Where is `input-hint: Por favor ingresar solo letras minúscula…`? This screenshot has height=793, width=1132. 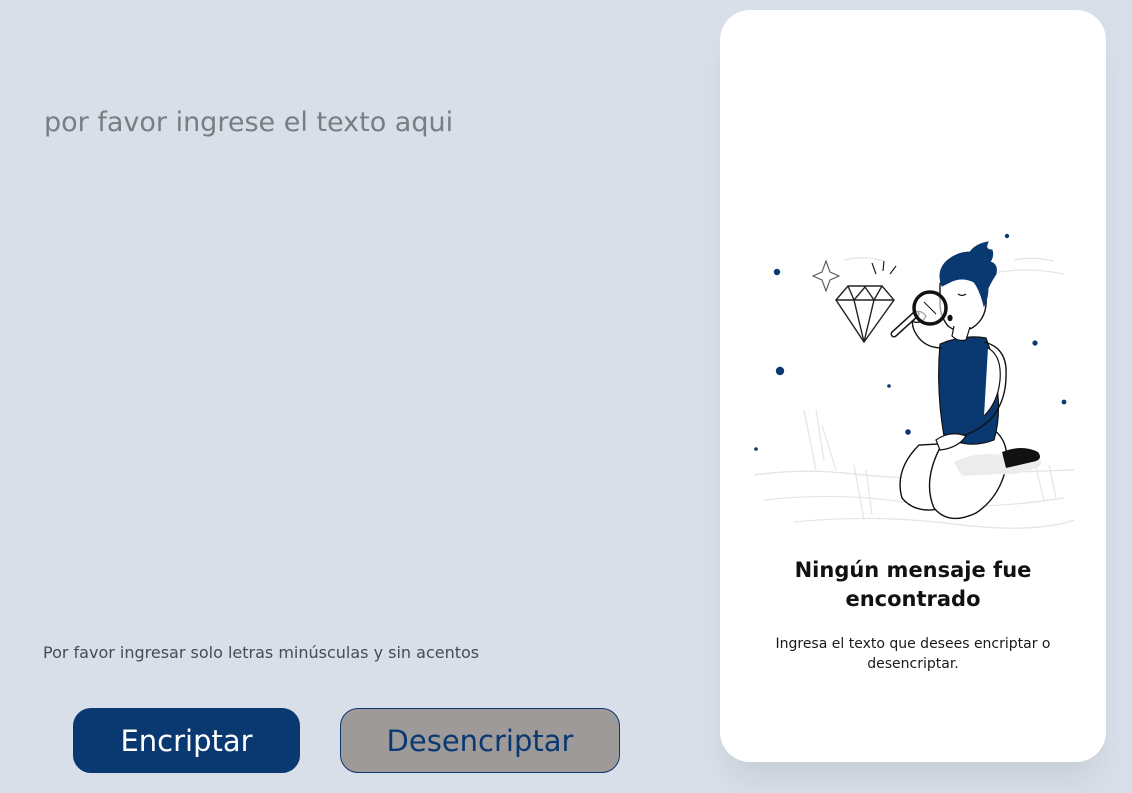
input-hint: Por favor ingresar solo letras minúscula… is located at coordinates (261, 652).